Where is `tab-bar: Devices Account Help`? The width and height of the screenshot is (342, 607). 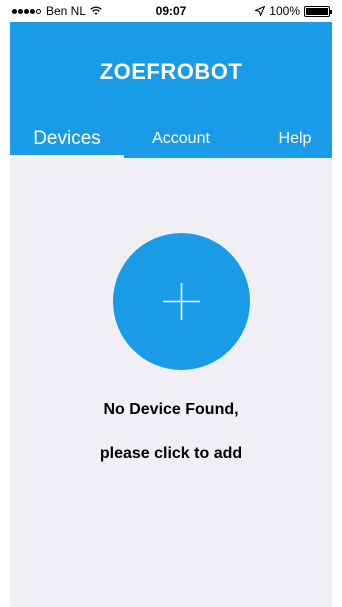
tab-bar: Devices Account Help is located at coordinates (171, 138).